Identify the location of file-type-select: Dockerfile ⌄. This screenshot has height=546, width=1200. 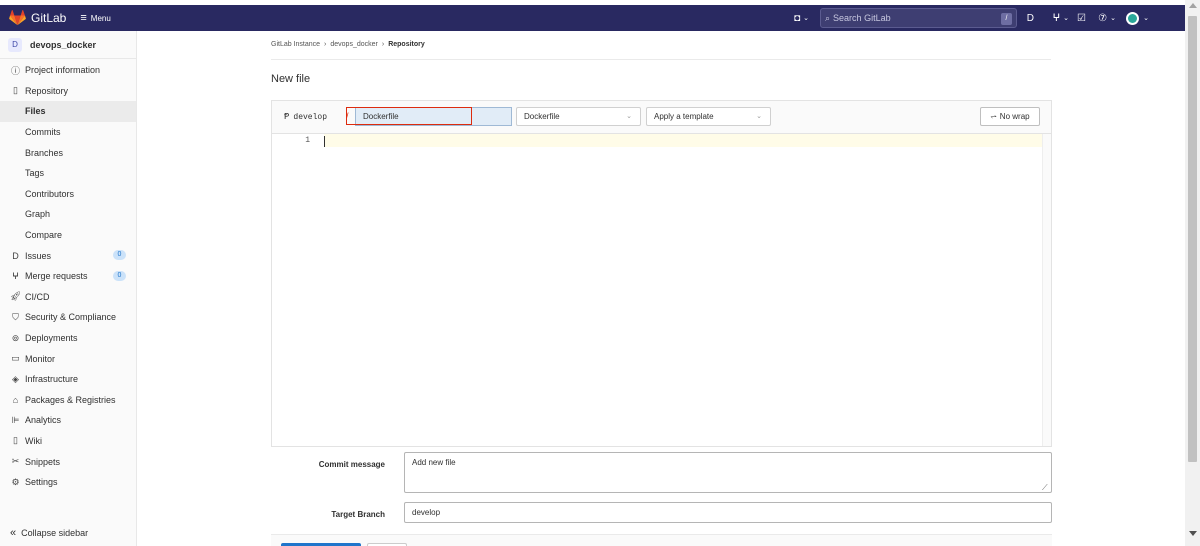
(578, 116).